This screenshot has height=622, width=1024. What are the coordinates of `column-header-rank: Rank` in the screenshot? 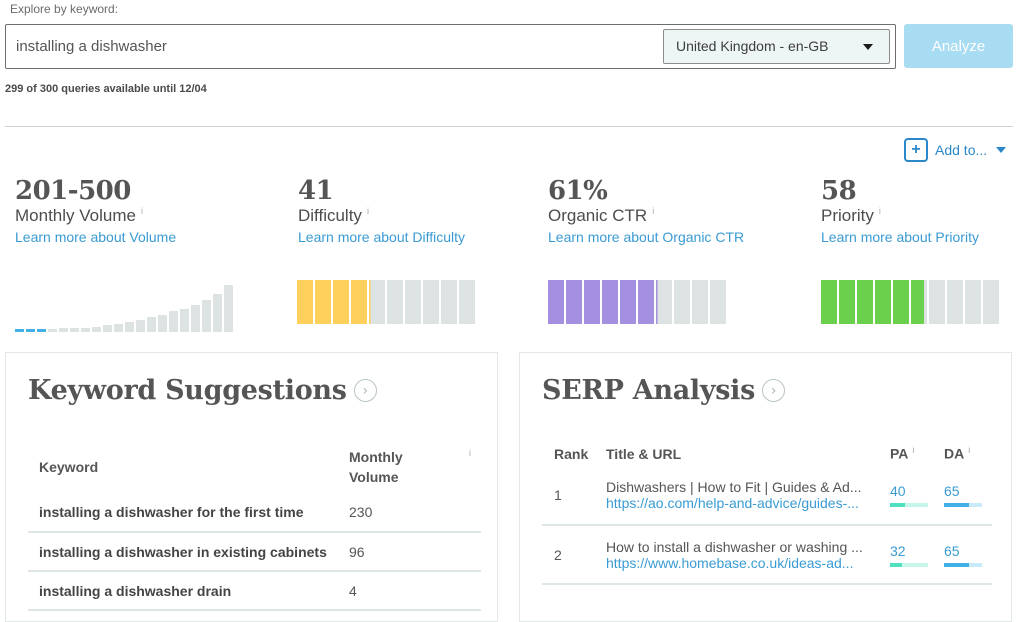 It's located at (568, 453).